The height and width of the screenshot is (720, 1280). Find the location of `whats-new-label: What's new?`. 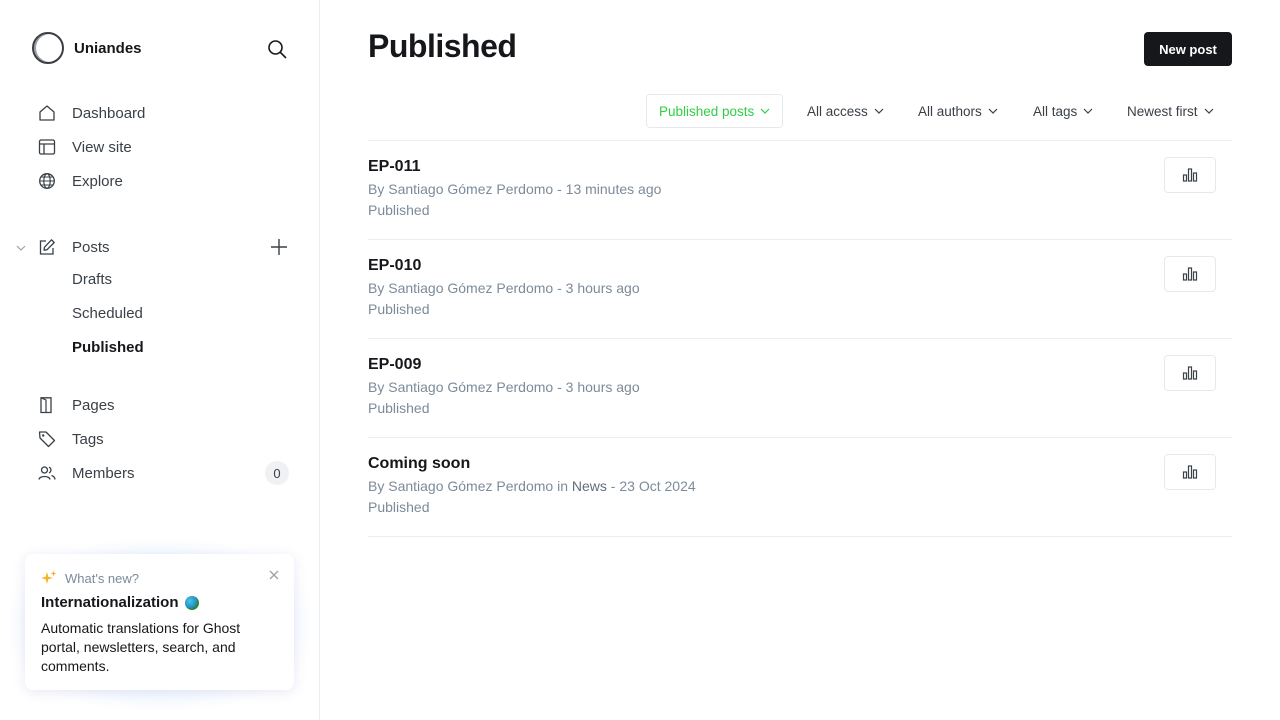

whats-new-label: What's new? is located at coordinates (102, 578).